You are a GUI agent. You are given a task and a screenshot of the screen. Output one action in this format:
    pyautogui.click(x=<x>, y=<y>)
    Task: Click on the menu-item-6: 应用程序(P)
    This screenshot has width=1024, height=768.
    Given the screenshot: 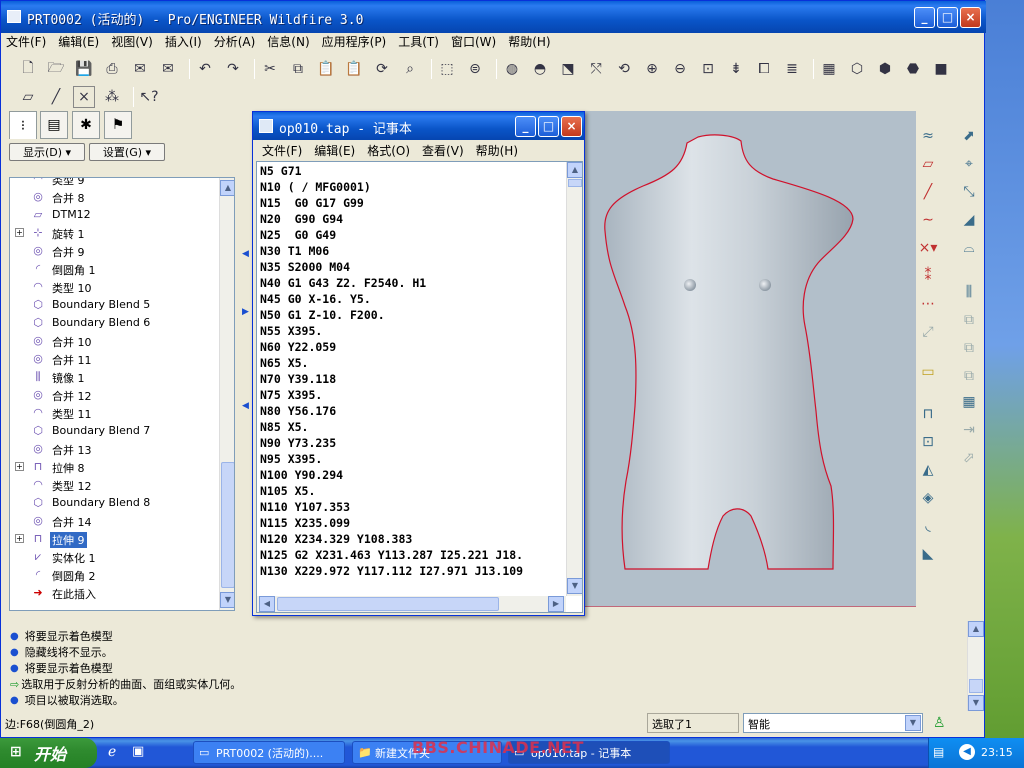 What is the action you would take?
    pyautogui.click(x=354, y=41)
    